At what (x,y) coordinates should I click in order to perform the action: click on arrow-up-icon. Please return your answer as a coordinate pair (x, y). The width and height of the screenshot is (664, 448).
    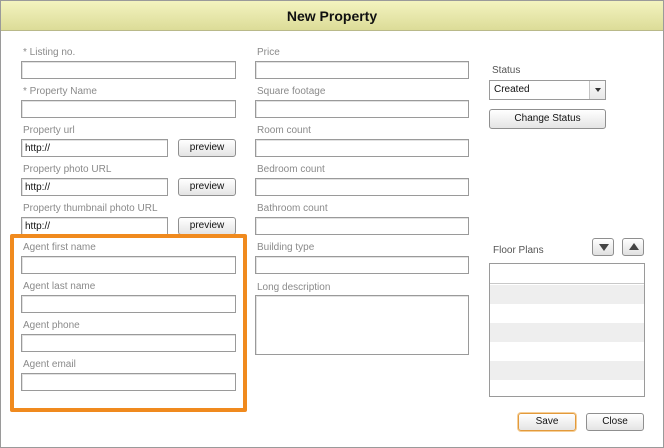
    Looking at the image, I should click on (634, 246).